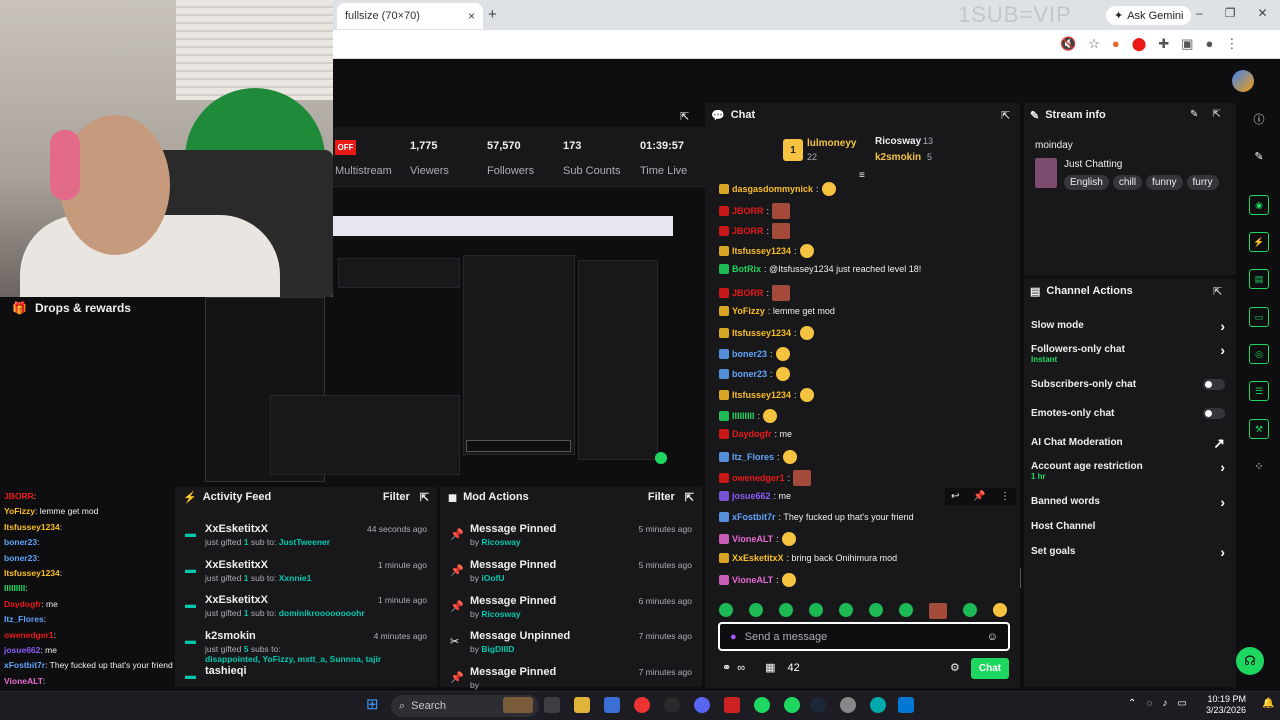  Describe the element at coordinates (726, 667) in the screenshot. I see `users-icon: ⚭` at that location.